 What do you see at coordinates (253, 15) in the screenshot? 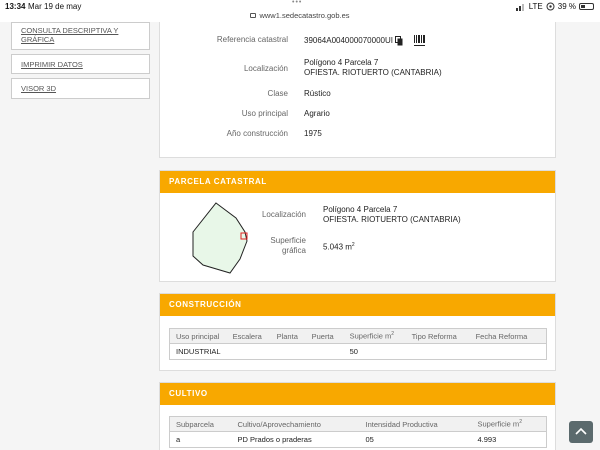
I see `lock-icon` at bounding box center [253, 15].